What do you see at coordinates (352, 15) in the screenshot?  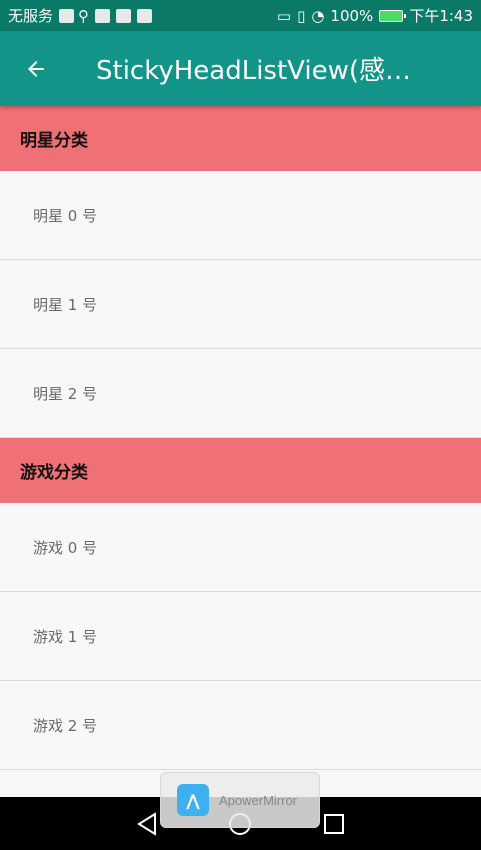 I see `battery-percent: 100%` at bounding box center [352, 15].